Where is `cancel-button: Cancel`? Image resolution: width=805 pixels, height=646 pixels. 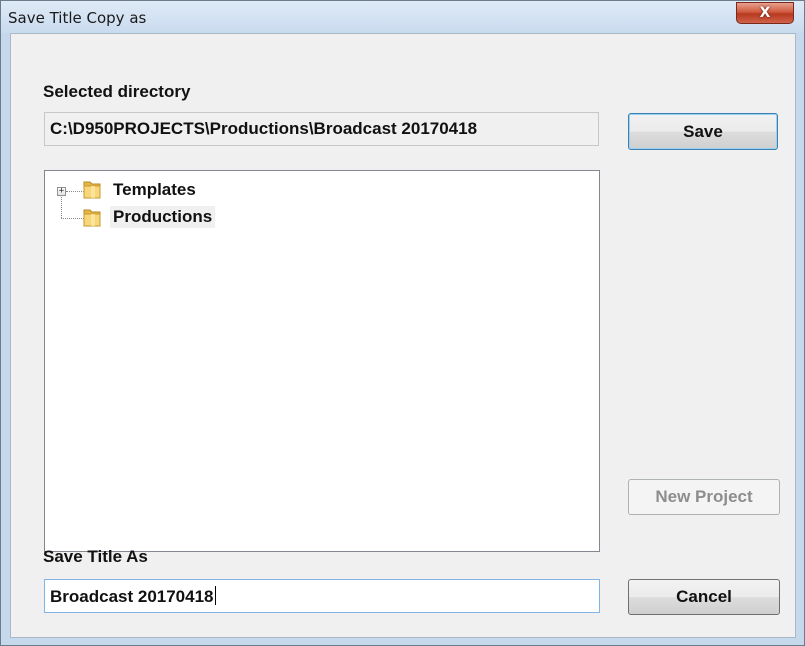 cancel-button: Cancel is located at coordinates (704, 597).